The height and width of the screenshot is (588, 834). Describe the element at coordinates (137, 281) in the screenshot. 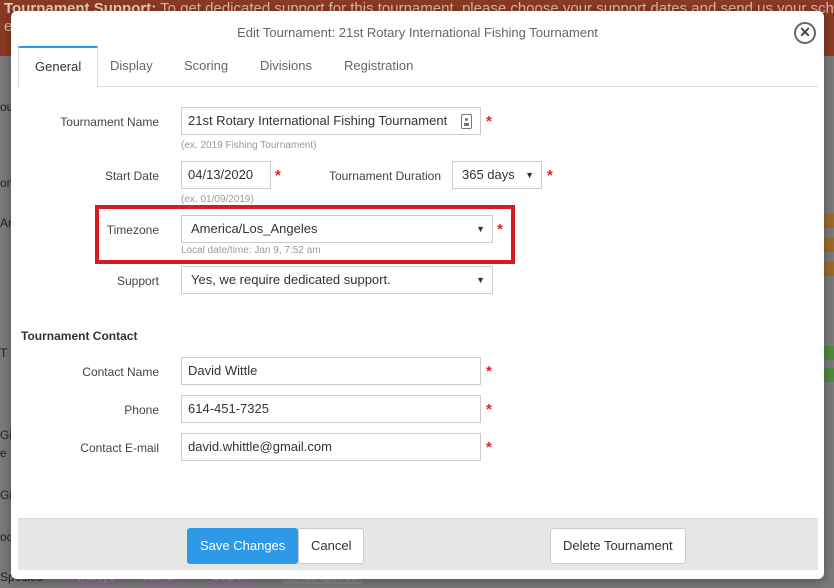

I see `support-label: Support` at that location.